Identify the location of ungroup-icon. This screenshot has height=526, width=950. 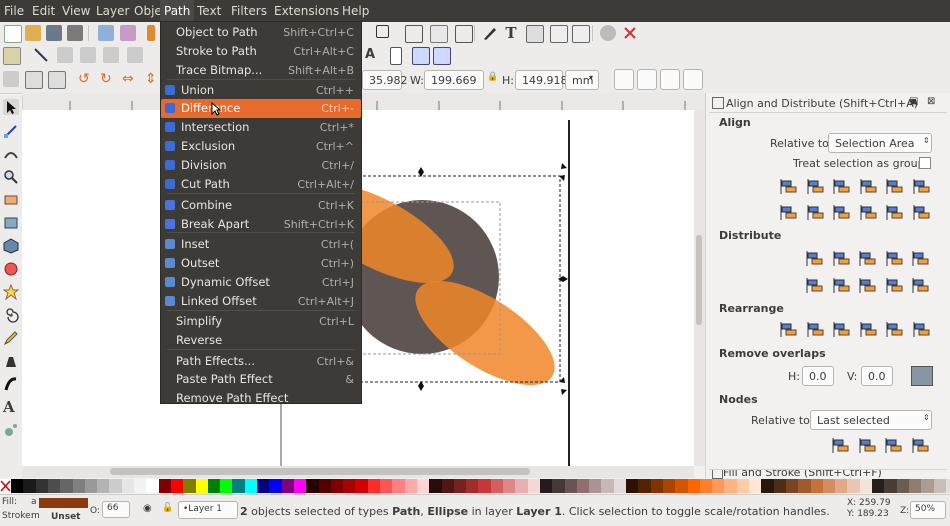
(414, 34).